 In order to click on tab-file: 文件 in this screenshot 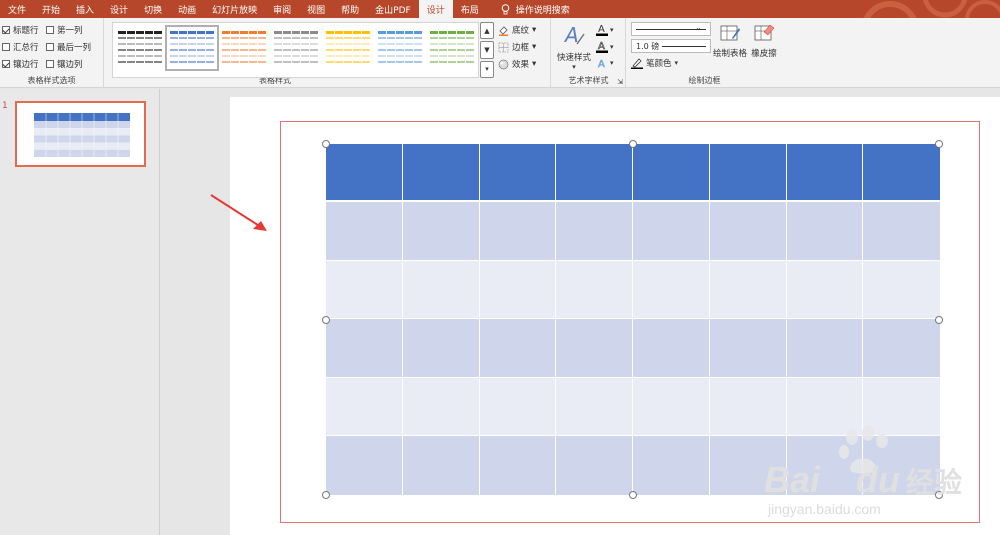, I will do `click(17, 9)`.